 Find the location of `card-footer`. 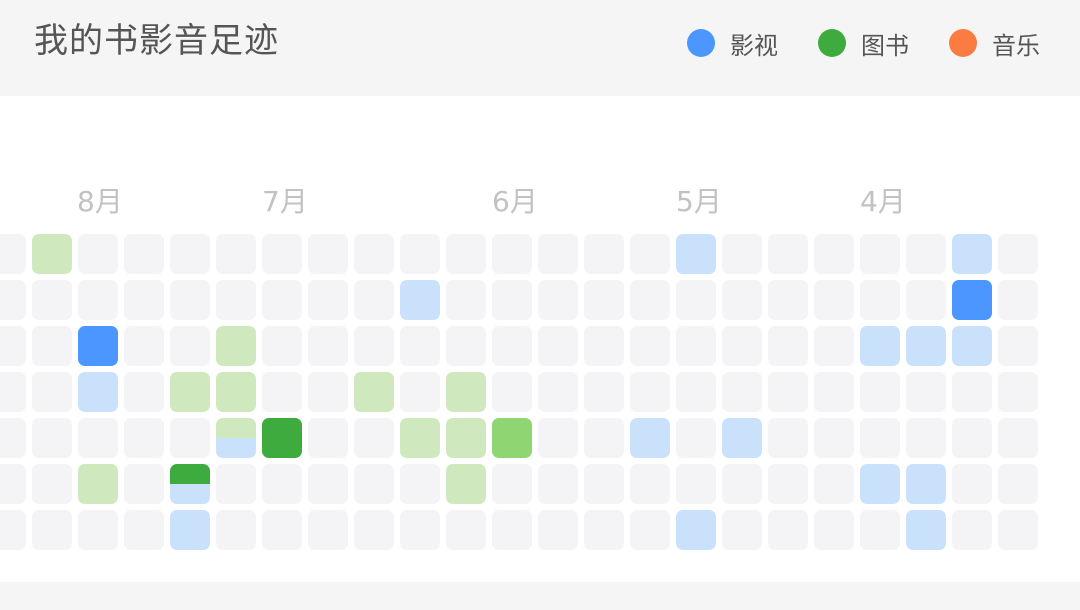

card-footer is located at coordinates (540, 596).